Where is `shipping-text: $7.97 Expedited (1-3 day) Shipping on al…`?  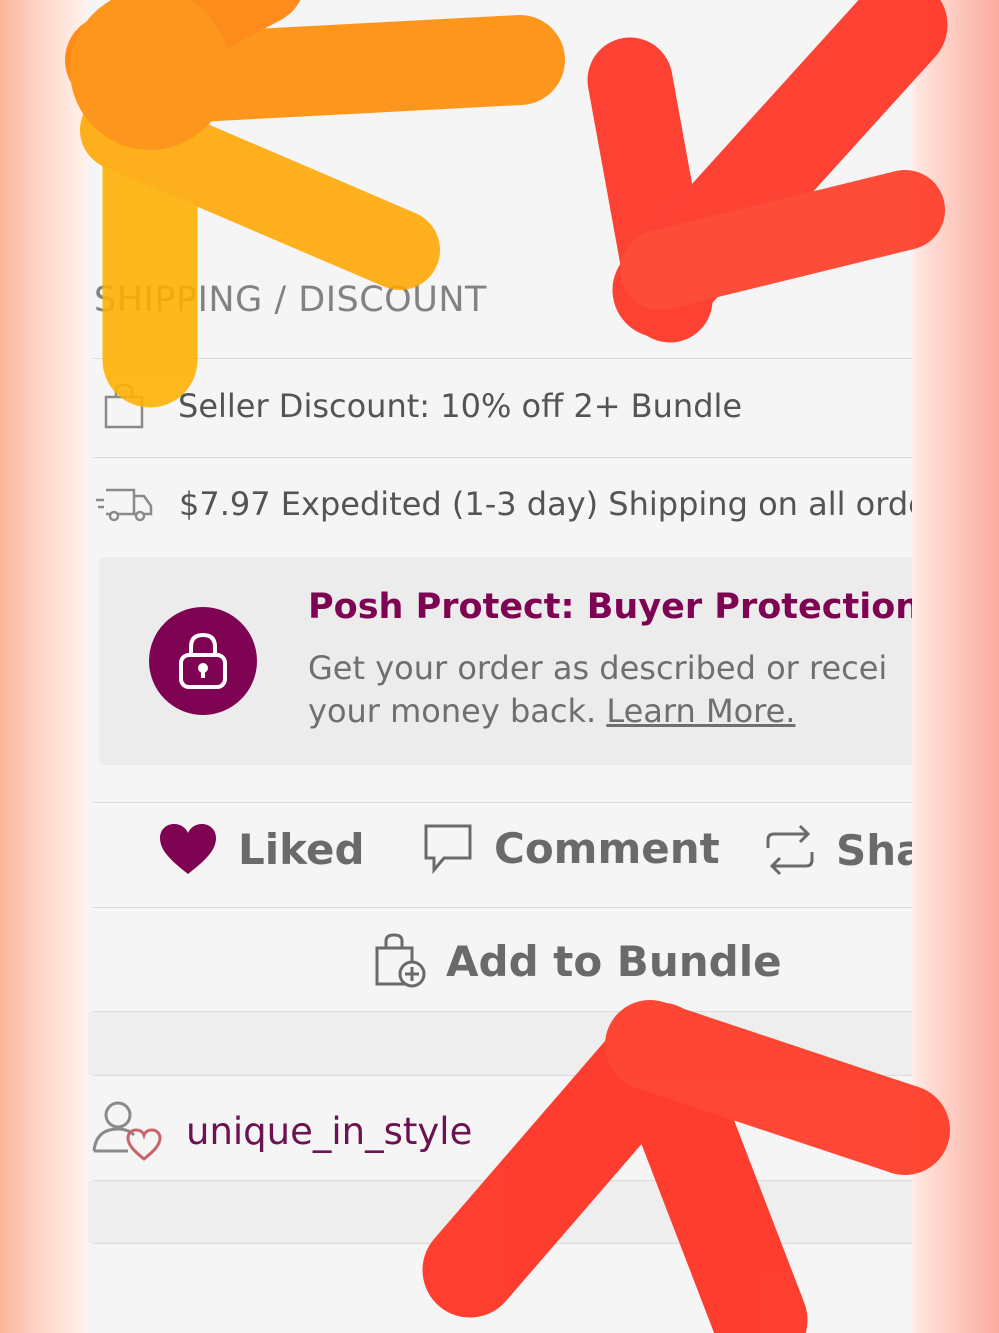
shipping-text: $7.97 Expedited (1-3 day) Shipping on al… is located at coordinates (545, 504).